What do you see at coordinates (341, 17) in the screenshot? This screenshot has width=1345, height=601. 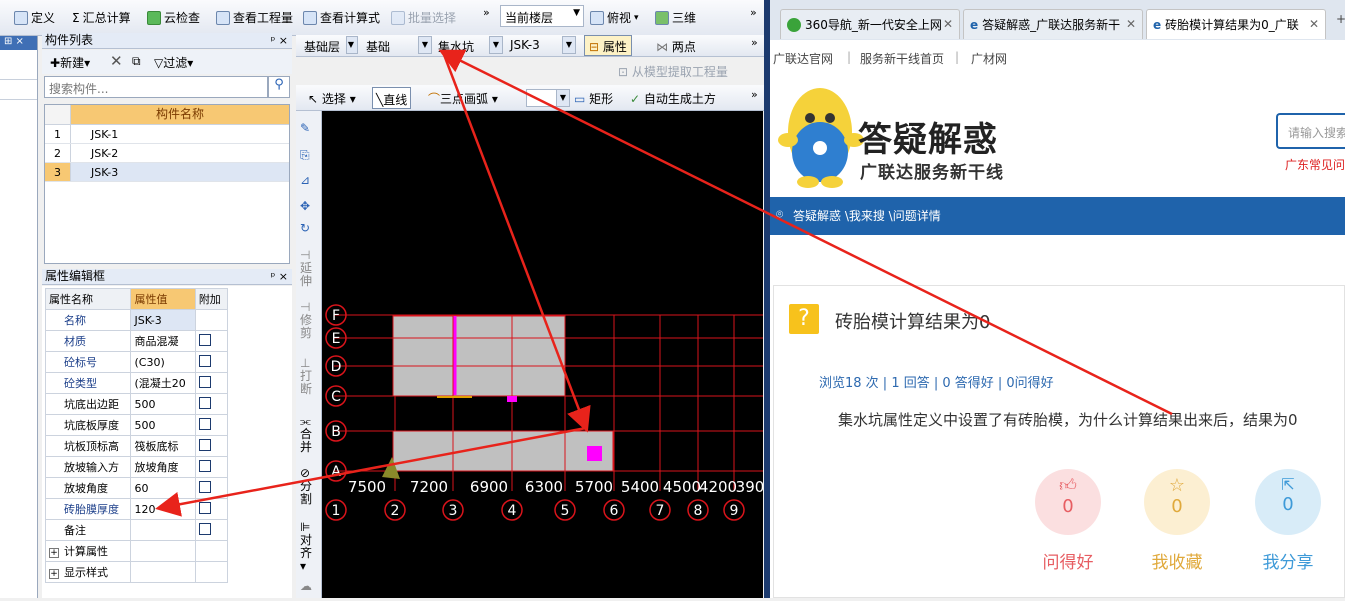 I see `view-formula-button: 查看计算式` at bounding box center [341, 17].